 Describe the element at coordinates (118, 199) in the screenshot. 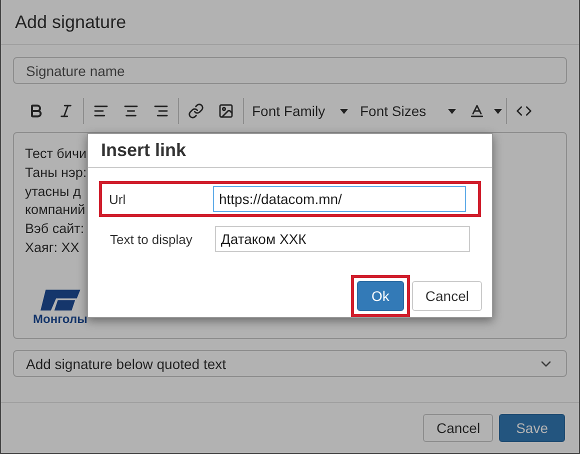

I see `field-label: Url` at that location.